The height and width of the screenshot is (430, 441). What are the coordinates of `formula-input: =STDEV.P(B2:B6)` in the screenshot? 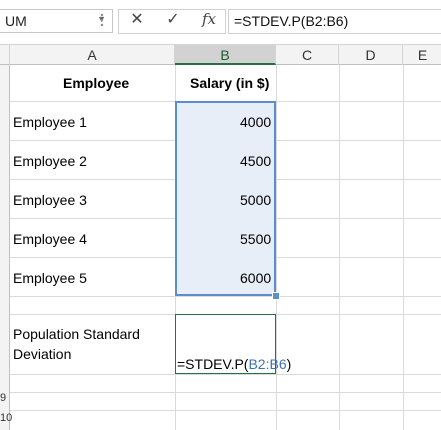 It's located at (334, 21).